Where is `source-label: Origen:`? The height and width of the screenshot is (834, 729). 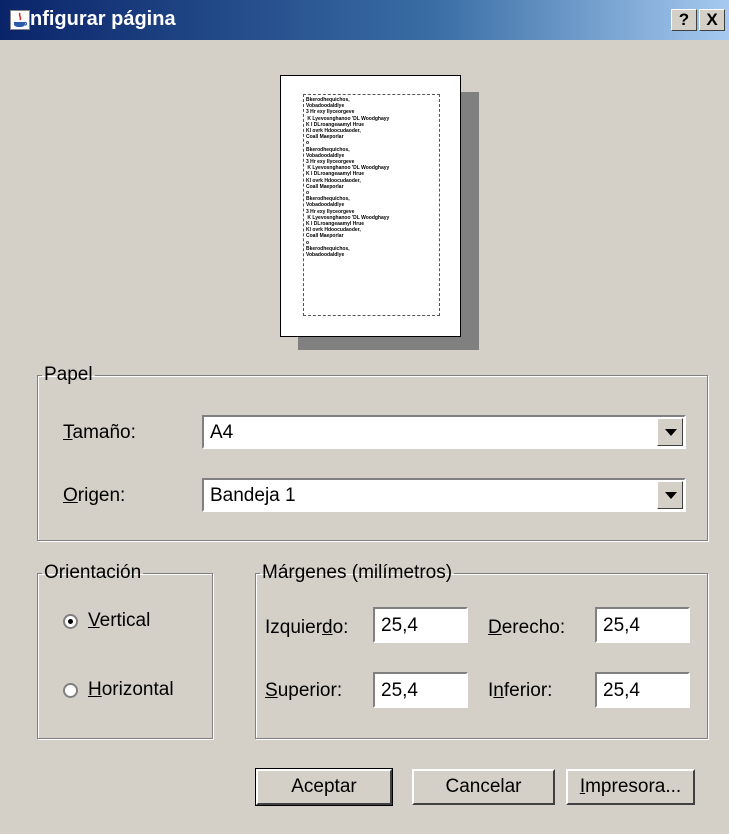
source-label: Origen: is located at coordinates (94, 495).